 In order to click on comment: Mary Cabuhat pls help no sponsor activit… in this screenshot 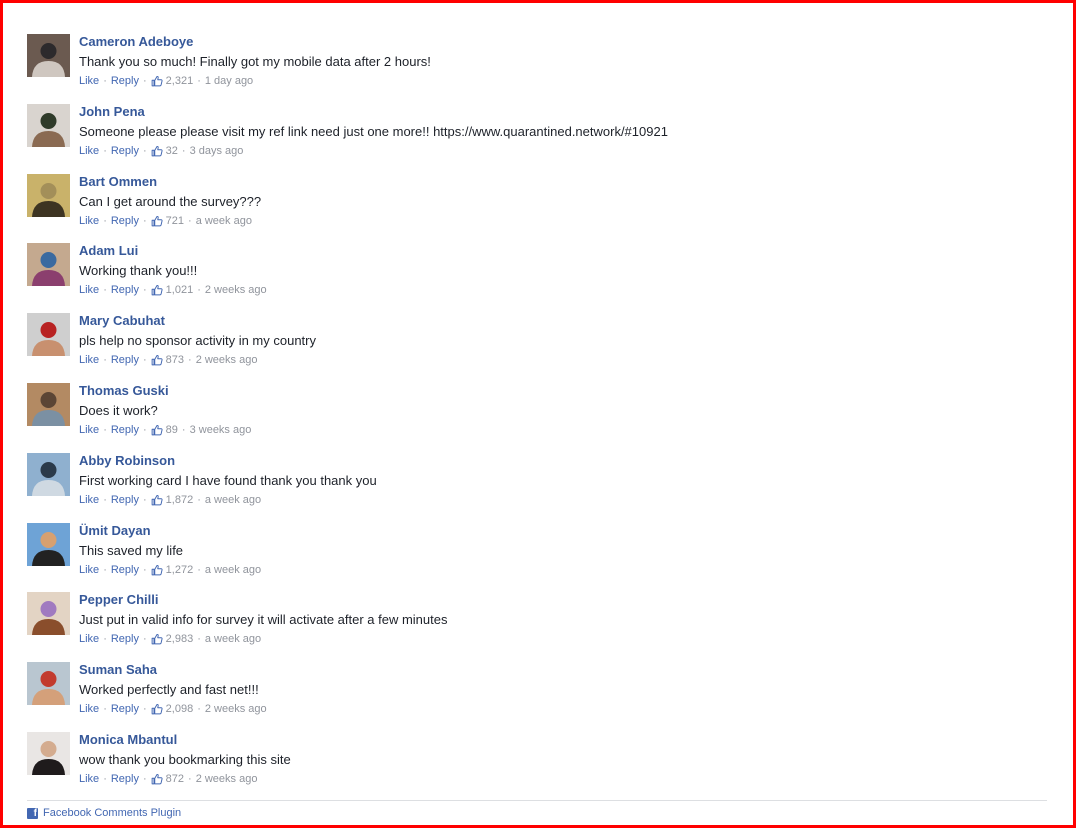, I will do `click(537, 348)`.